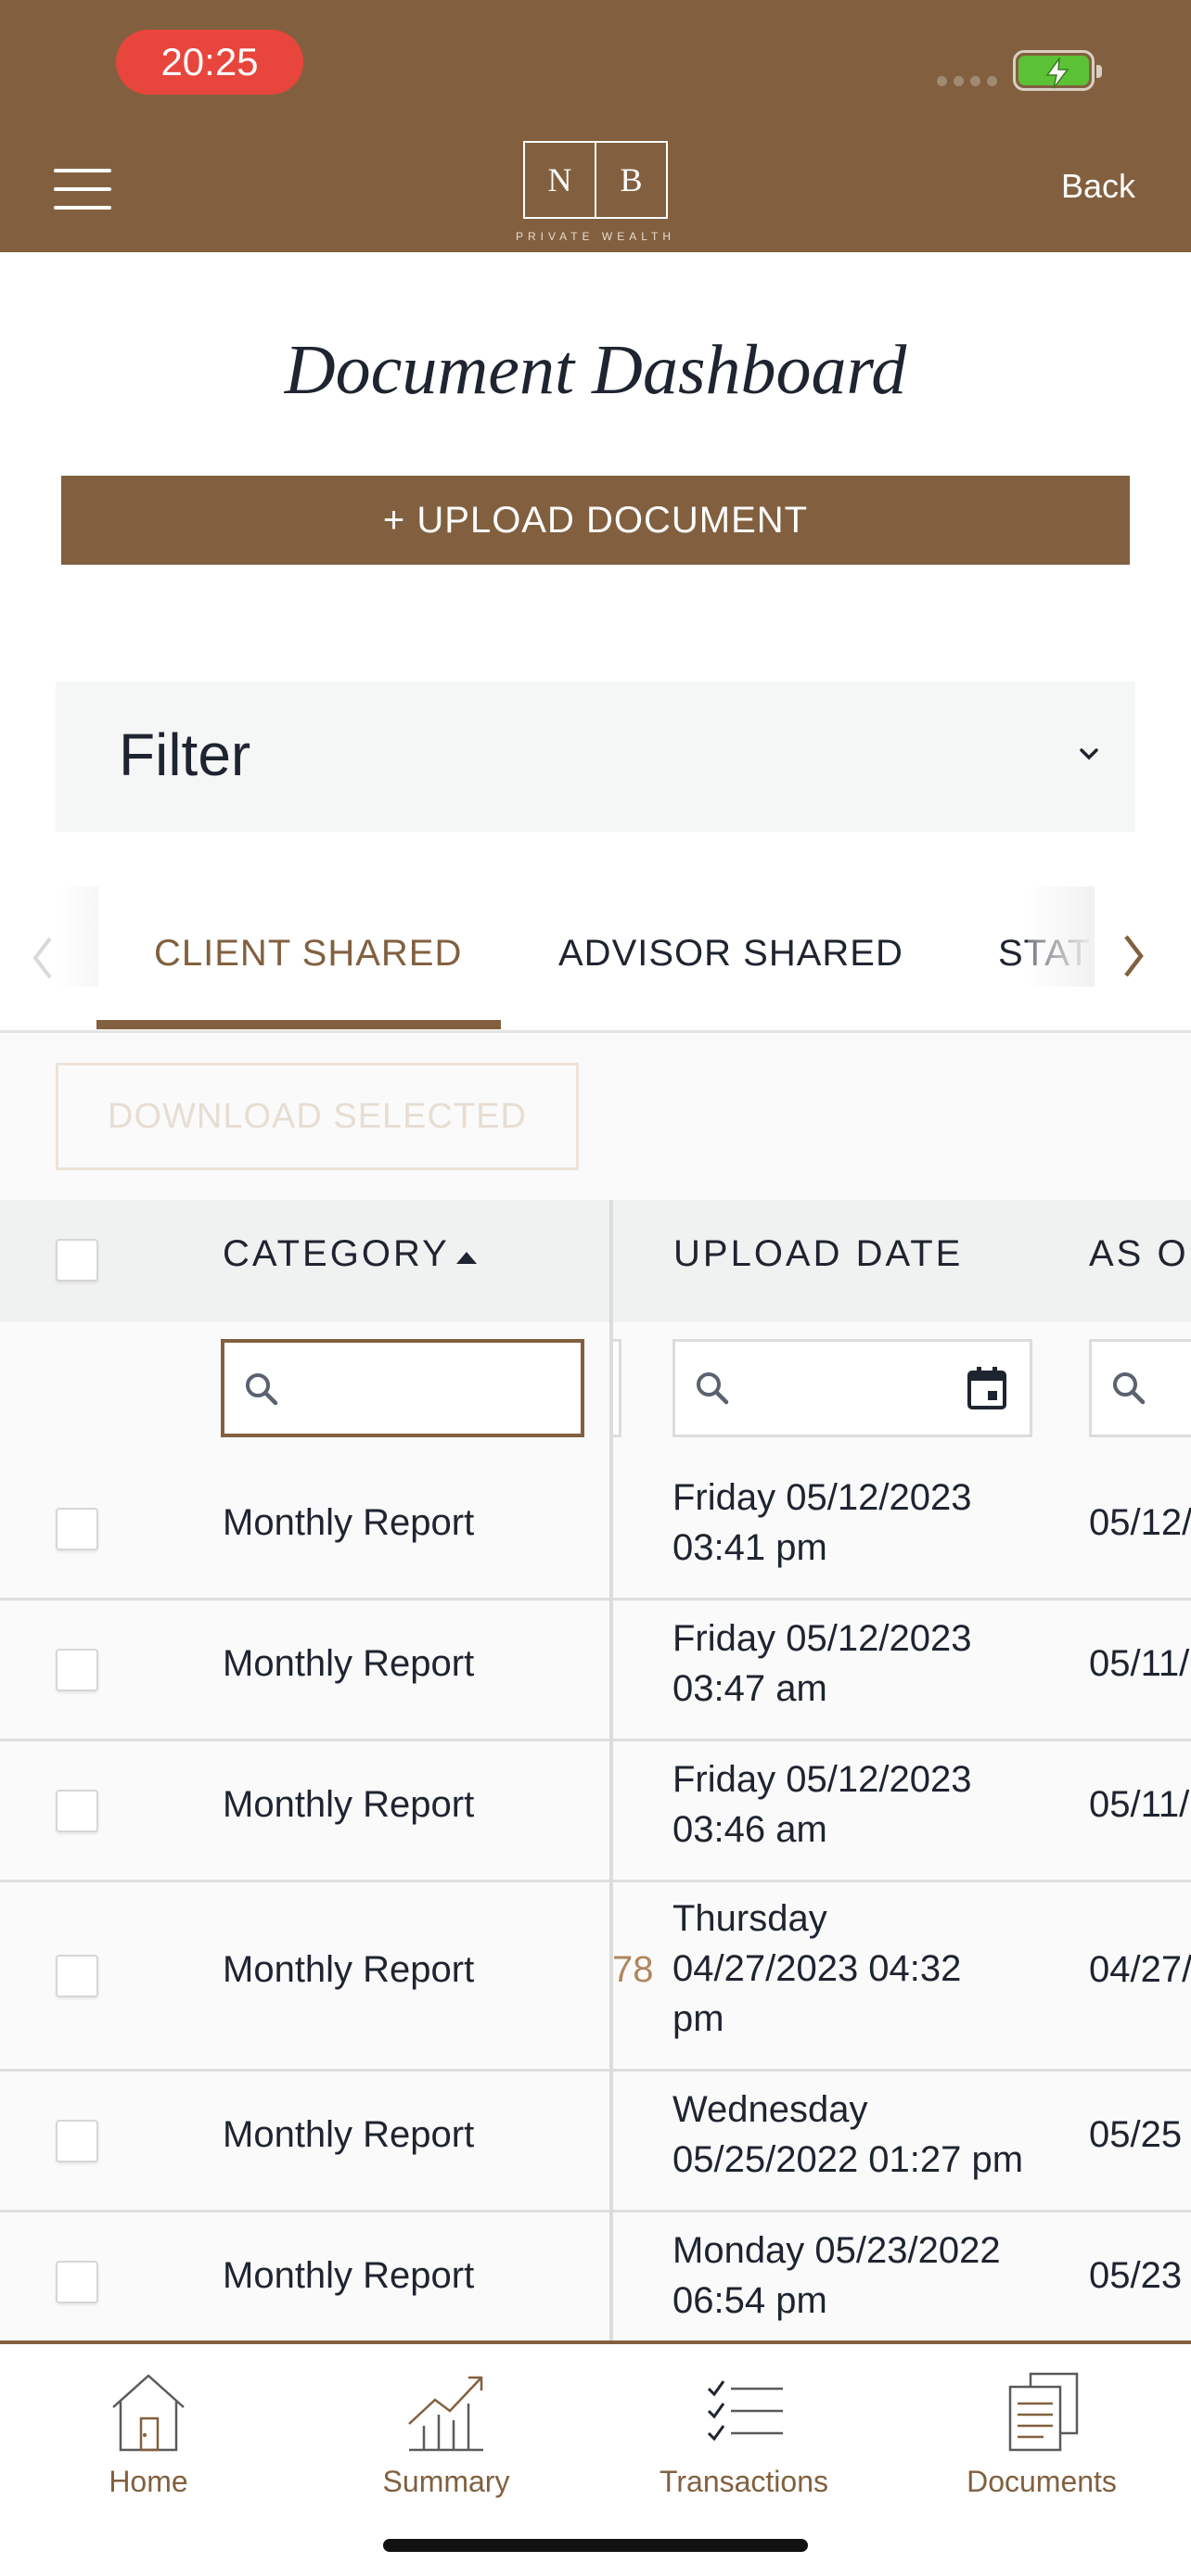 This screenshot has width=1191, height=2576. I want to click on upload-date-cell: Wednesday 05/25/2022 01:27 pm, so click(858, 2135).